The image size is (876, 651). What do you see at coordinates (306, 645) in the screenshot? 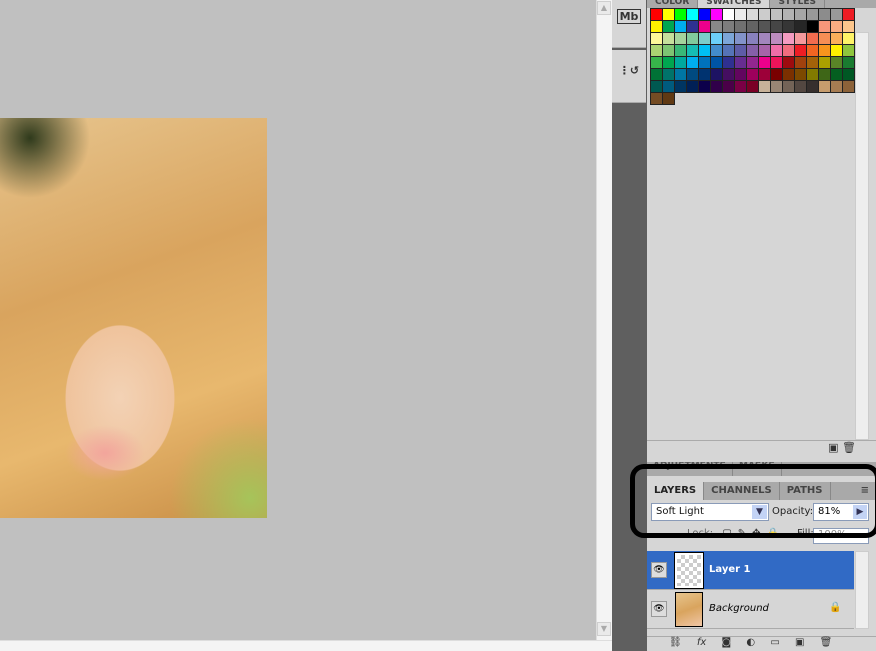
I see `canvas-horizontal-scrollbar` at bounding box center [306, 645].